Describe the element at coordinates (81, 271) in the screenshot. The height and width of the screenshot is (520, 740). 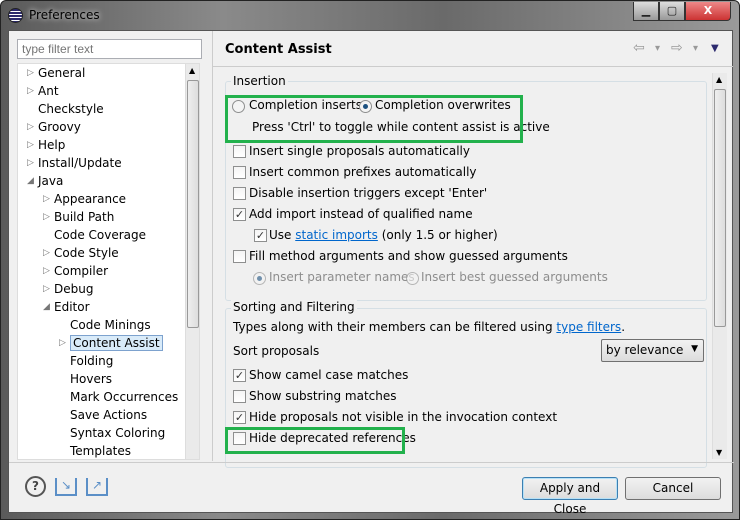
I see `tree-item-label: Compiler` at that location.